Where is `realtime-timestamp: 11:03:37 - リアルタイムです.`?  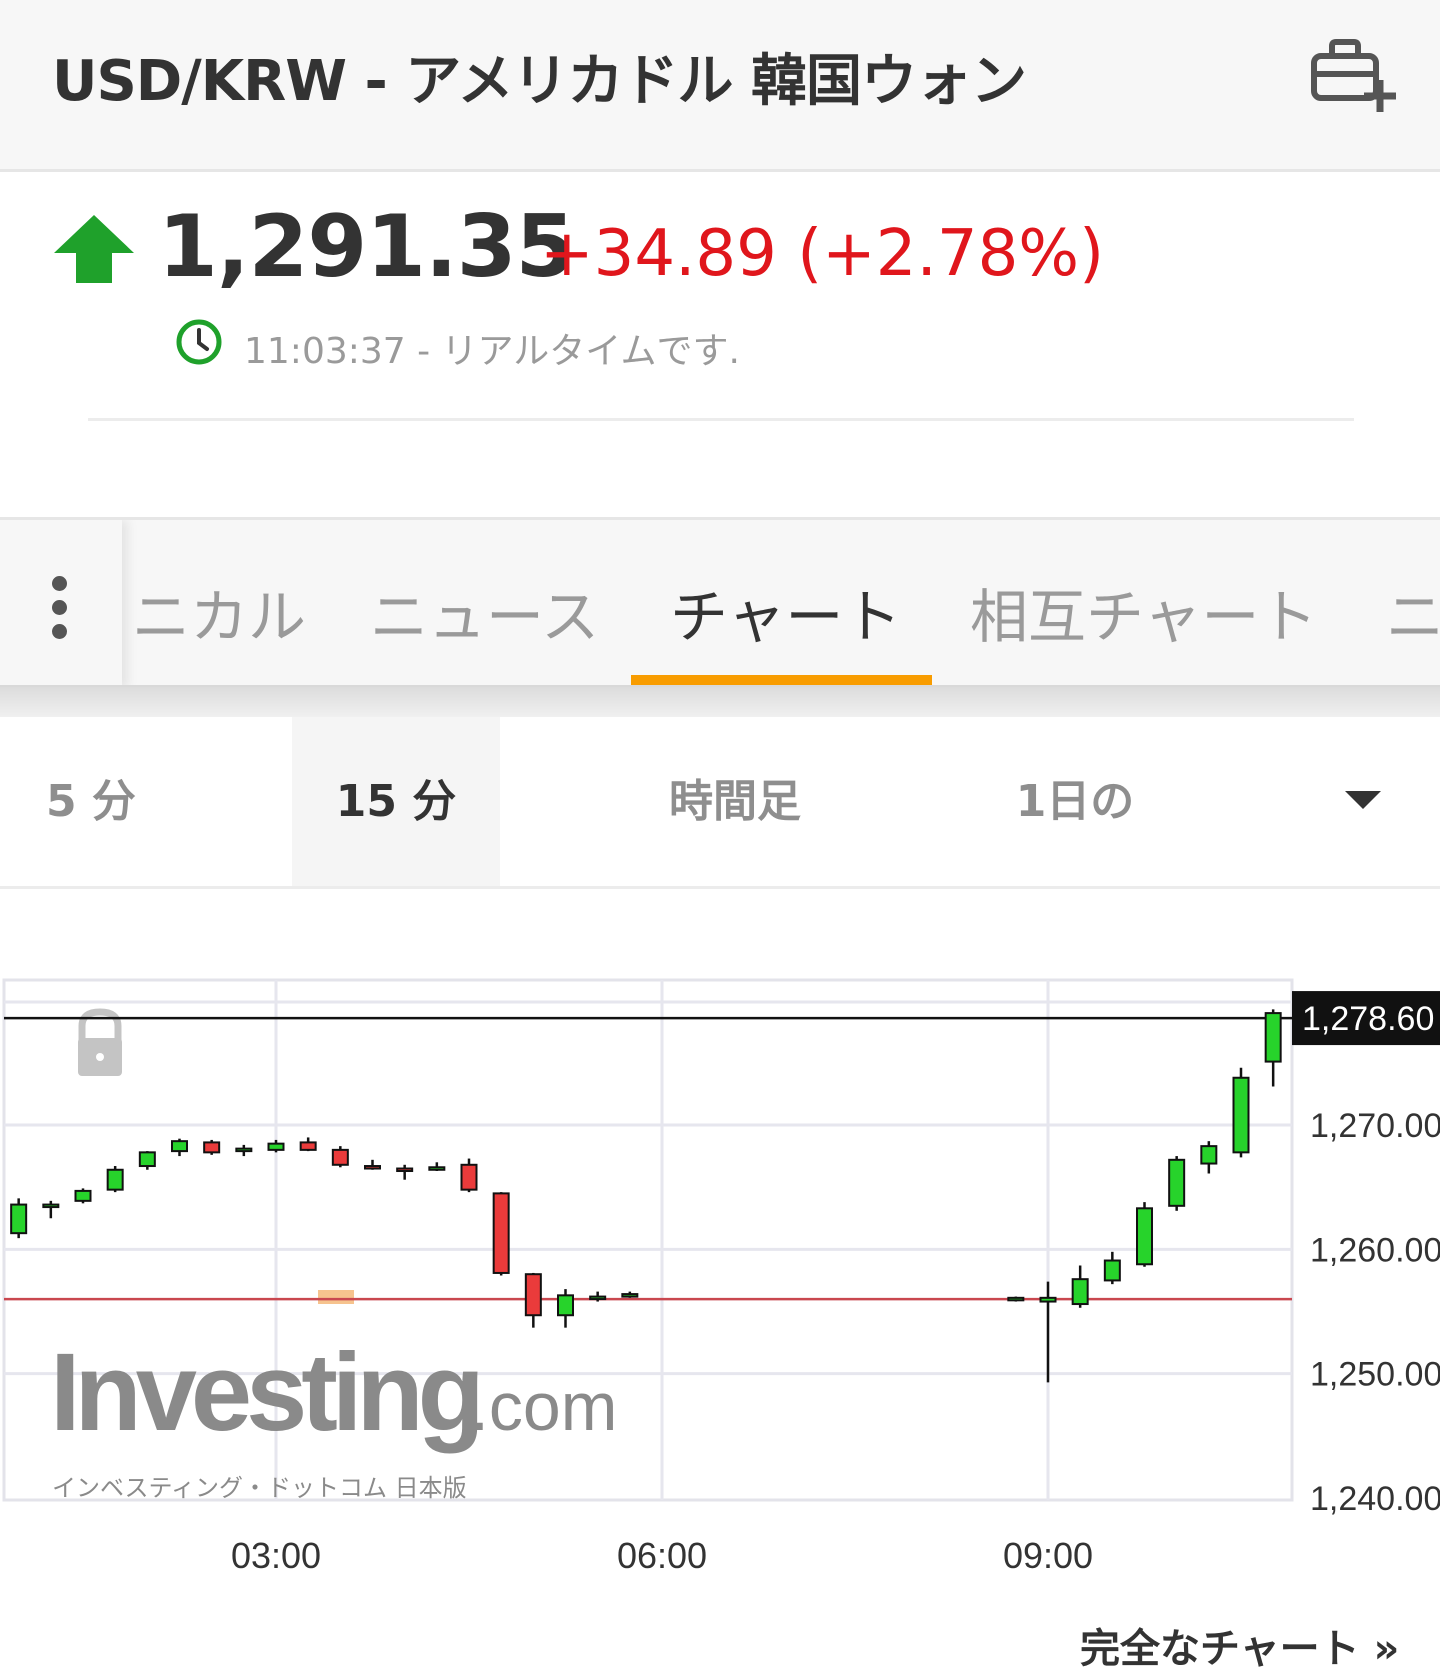
realtime-timestamp: 11:03:37 - リアルタイムです. is located at coordinates (492, 351).